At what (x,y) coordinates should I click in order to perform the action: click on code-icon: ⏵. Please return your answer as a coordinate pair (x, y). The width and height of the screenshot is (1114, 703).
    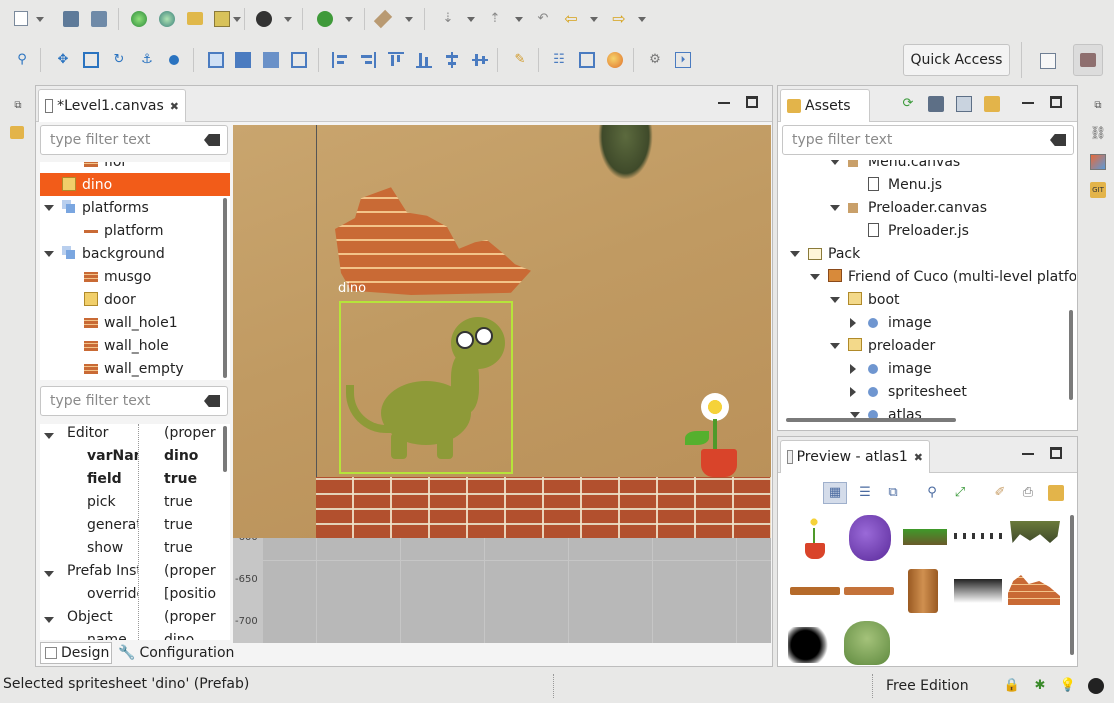
    Looking at the image, I should click on (683, 60).